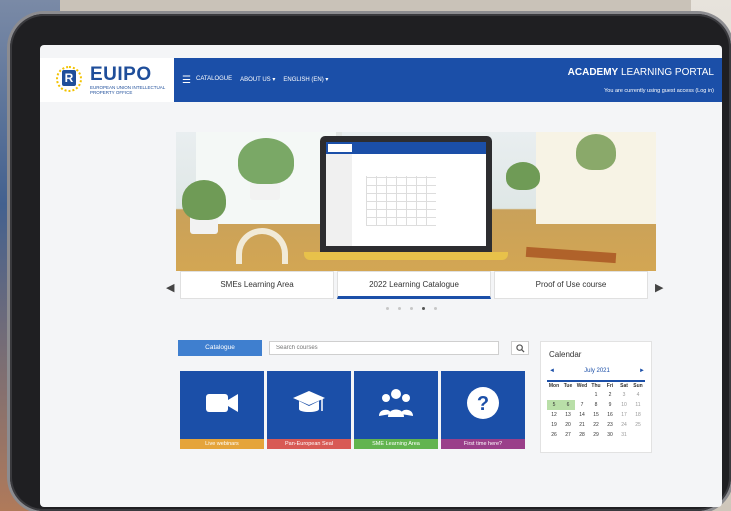 The height and width of the screenshot is (511, 731). What do you see at coordinates (610, 435) in the screenshot?
I see `calendar-day: 30` at bounding box center [610, 435].